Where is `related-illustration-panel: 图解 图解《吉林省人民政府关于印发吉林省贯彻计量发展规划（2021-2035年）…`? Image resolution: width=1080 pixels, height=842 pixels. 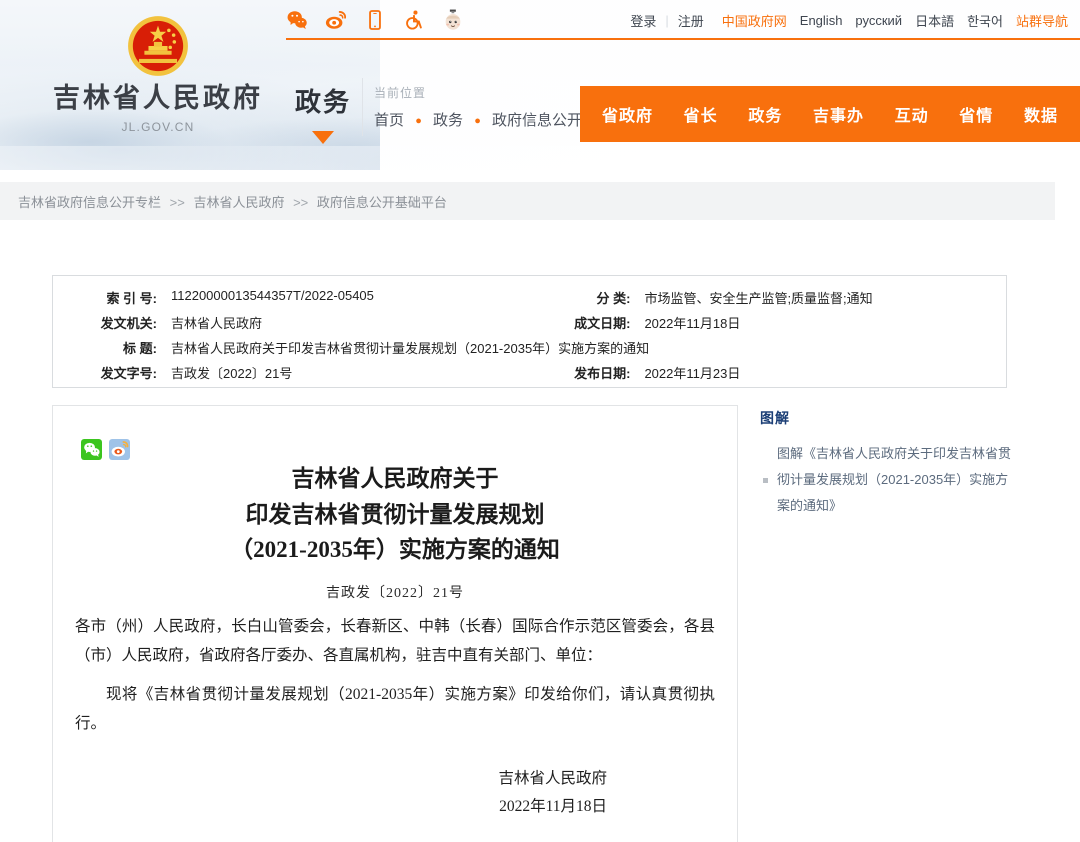 related-illustration-panel: 图解 图解《吉林省人民政府关于印发吉林省贯彻计量发展规划（2021-2035年）… is located at coordinates (890, 463).